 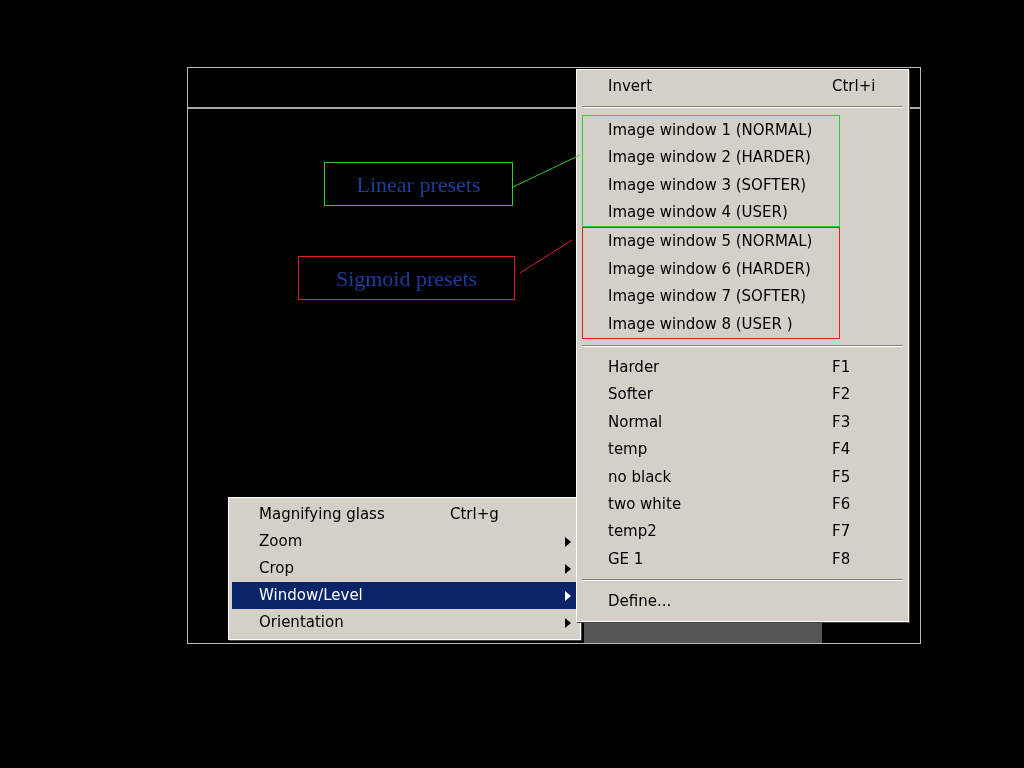 I want to click on menu-item: Image window 2 (HARDER), so click(x=711, y=157).